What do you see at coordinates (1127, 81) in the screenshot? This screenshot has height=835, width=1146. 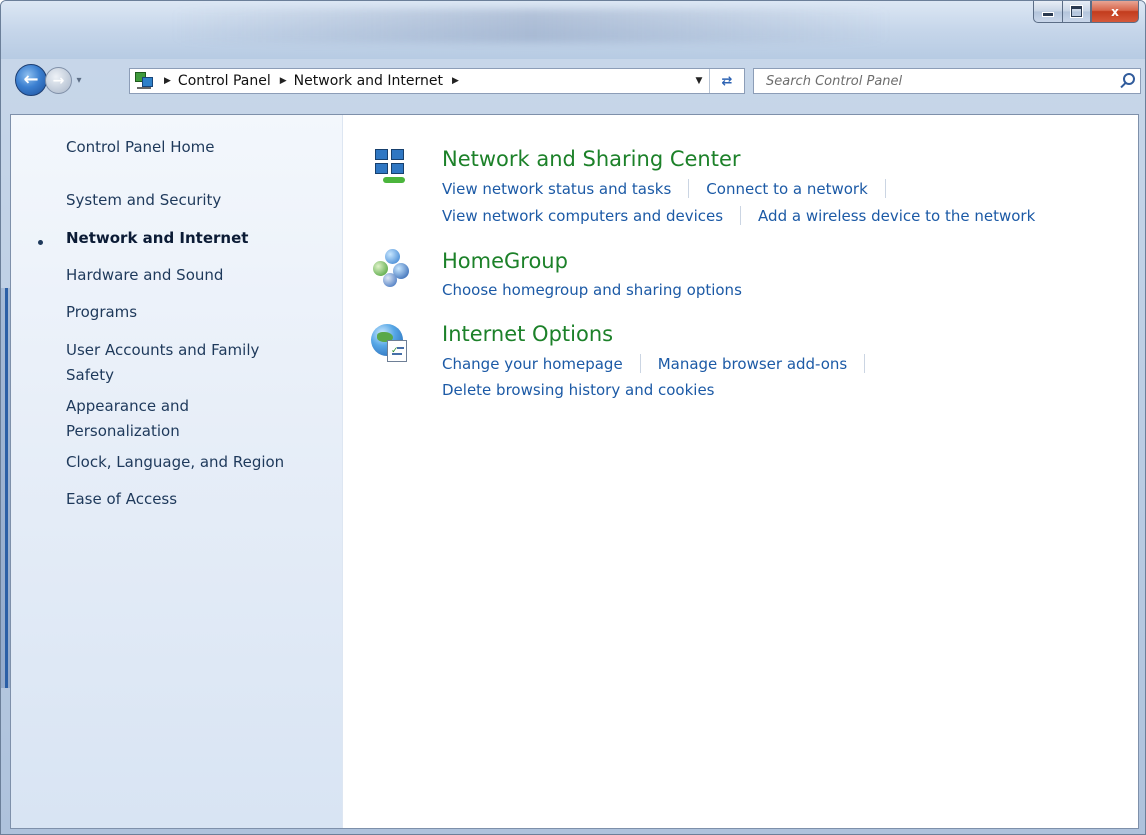 I see `search-icon` at bounding box center [1127, 81].